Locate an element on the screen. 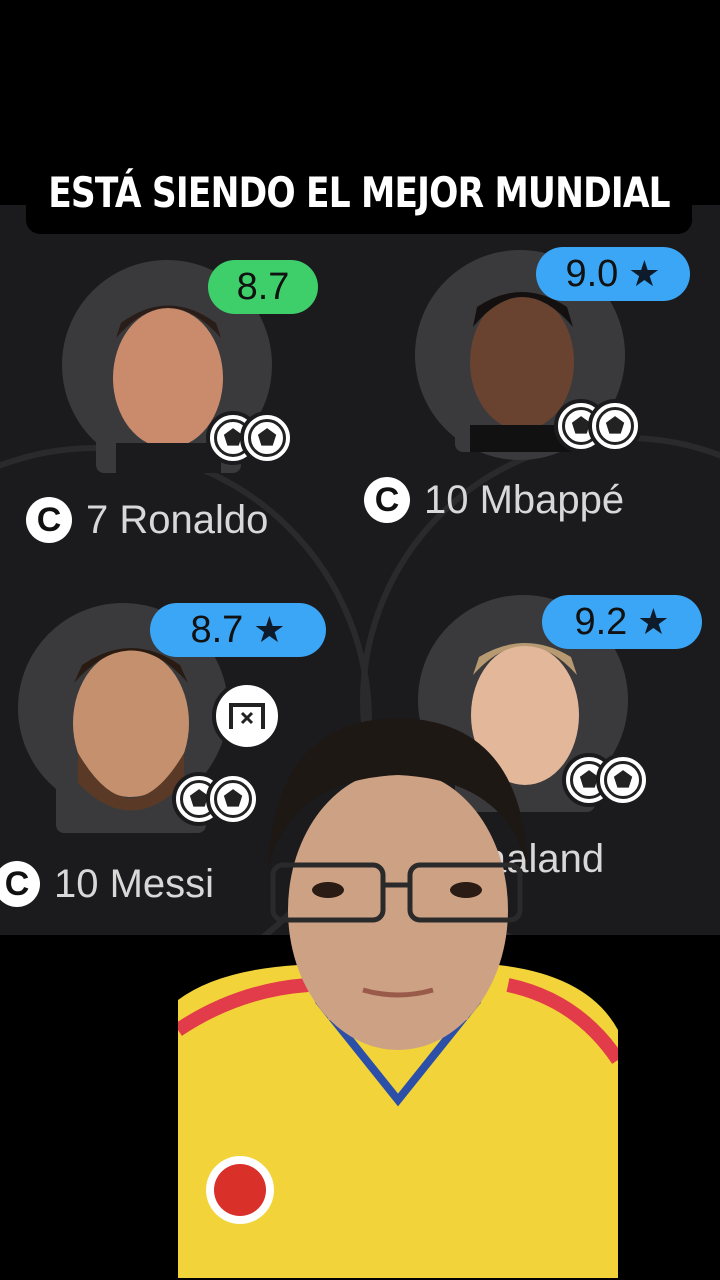  player-rating-badge: 8.7 is located at coordinates (263, 287).